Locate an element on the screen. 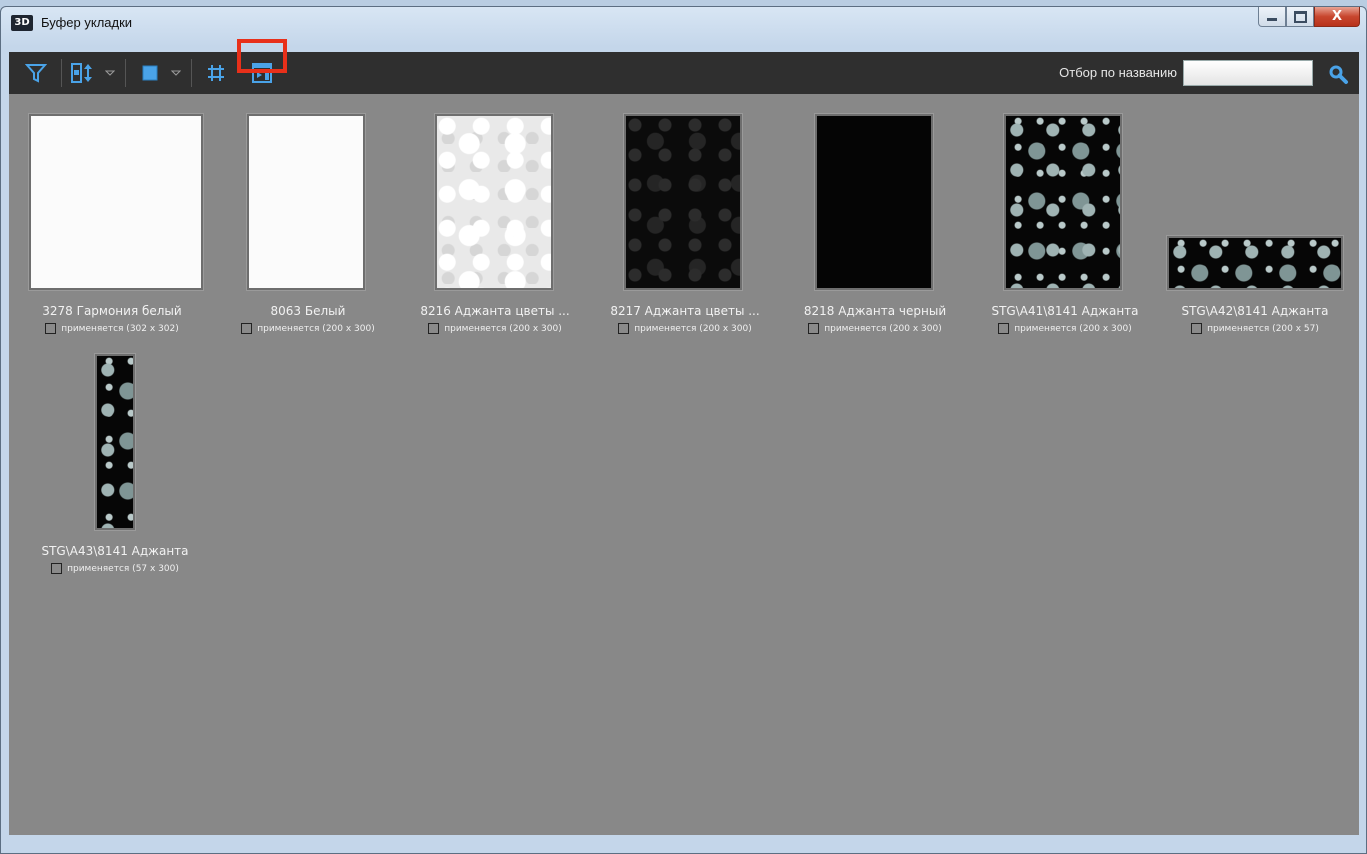 The height and width of the screenshot is (854, 1367). toolbar: Отбор по названию is located at coordinates (684, 73).